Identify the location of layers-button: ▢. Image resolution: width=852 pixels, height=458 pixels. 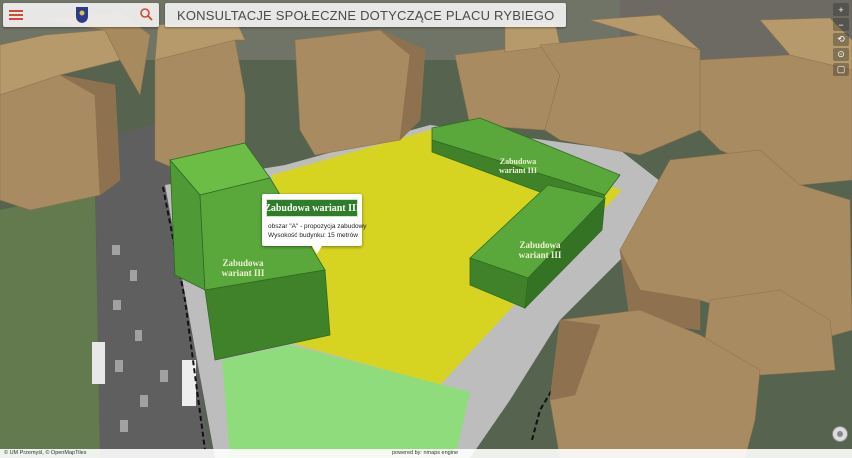
(841, 69).